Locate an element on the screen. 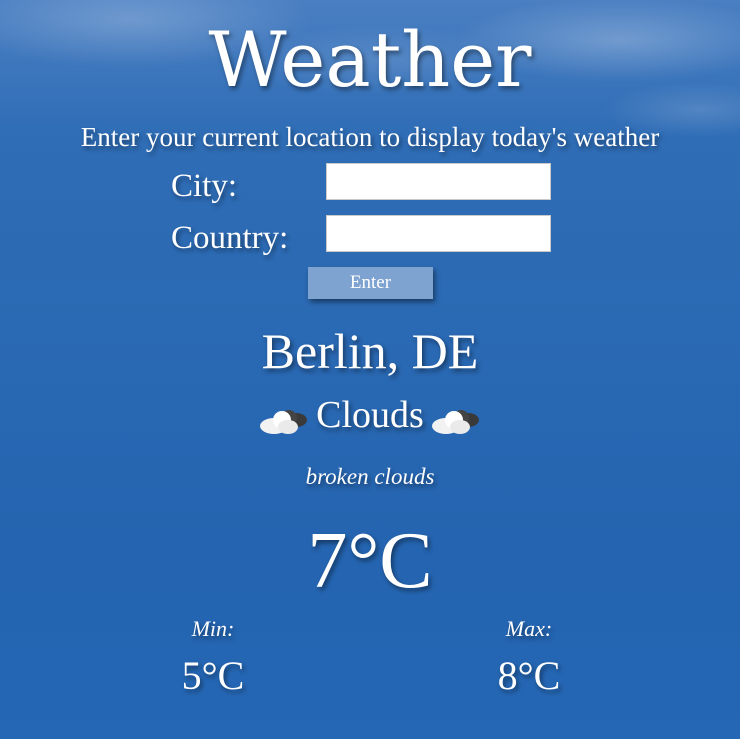  max-temperature: 8°C is located at coordinates (529, 675).